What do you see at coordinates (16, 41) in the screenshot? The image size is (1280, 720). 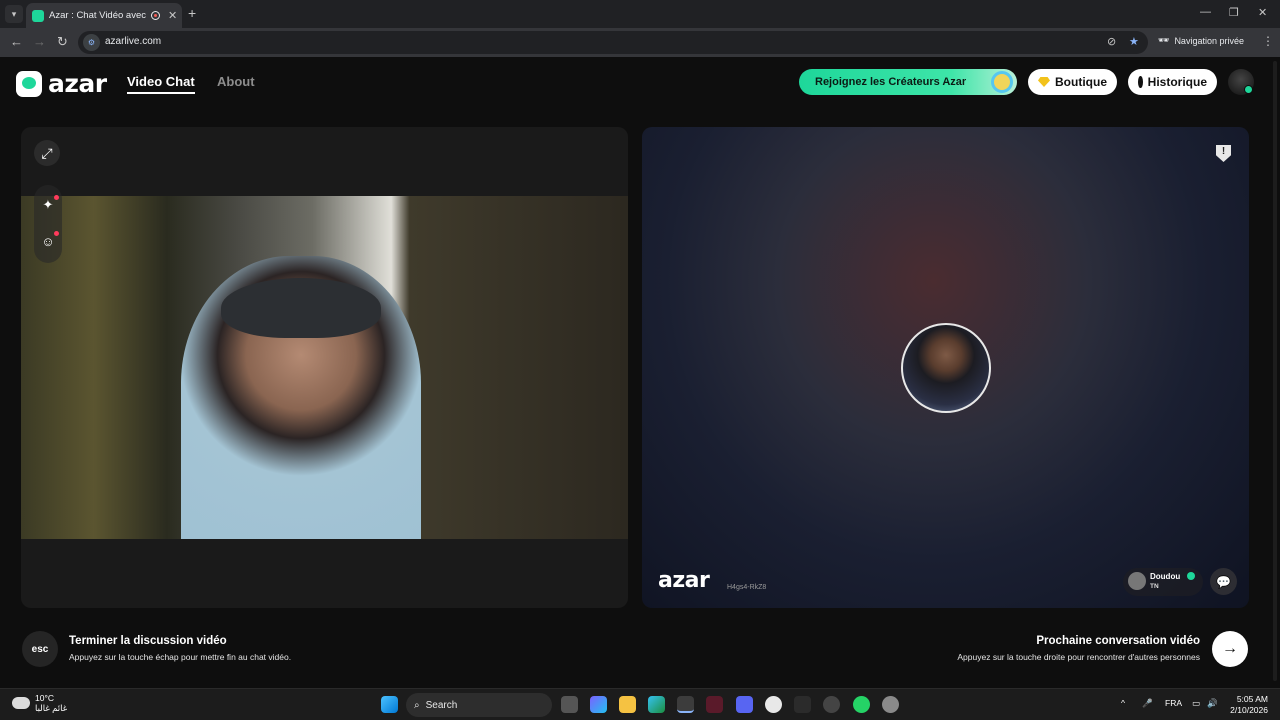 I see `back-icon: ←` at bounding box center [16, 41].